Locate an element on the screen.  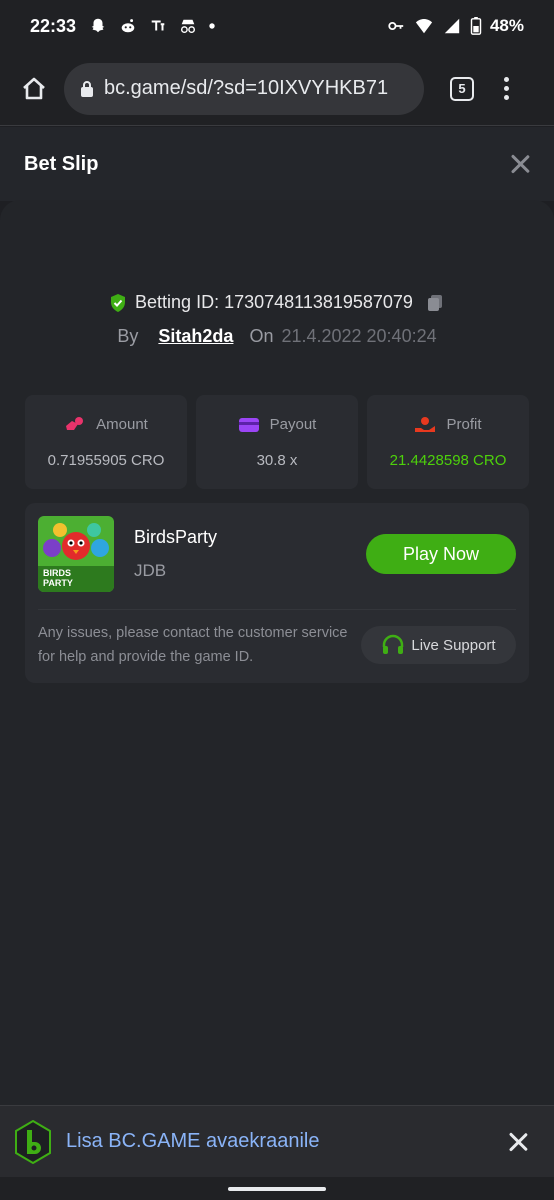
page-title: Bet Slip is located at coordinates (61, 163).